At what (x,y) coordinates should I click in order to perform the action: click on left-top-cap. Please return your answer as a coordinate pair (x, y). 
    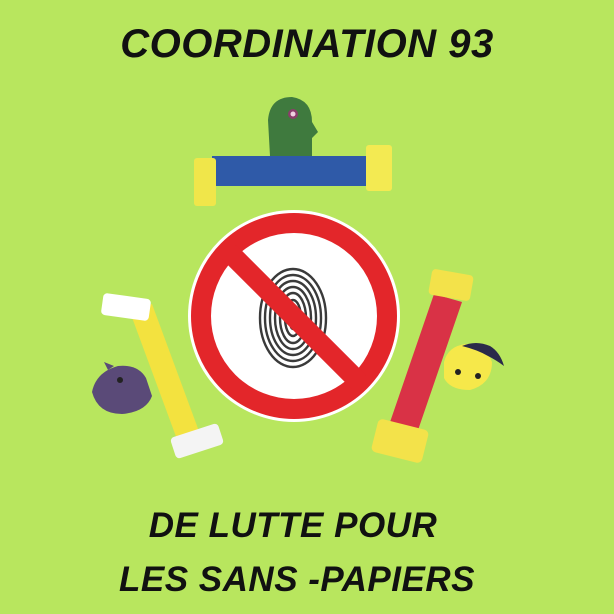
    Looking at the image, I should click on (126, 307).